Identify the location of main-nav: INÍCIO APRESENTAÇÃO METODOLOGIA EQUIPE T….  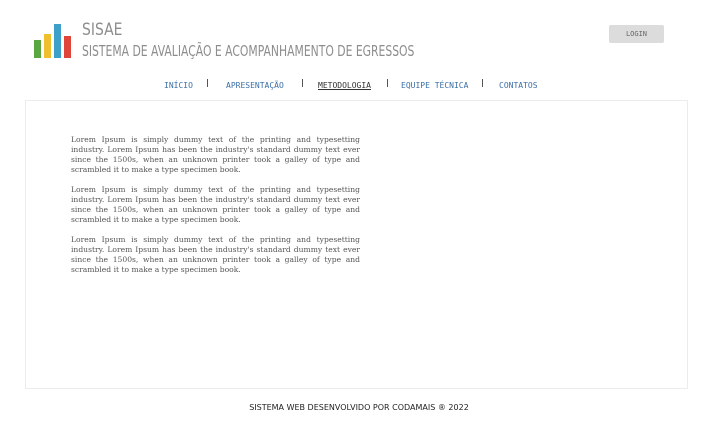
(359, 86).